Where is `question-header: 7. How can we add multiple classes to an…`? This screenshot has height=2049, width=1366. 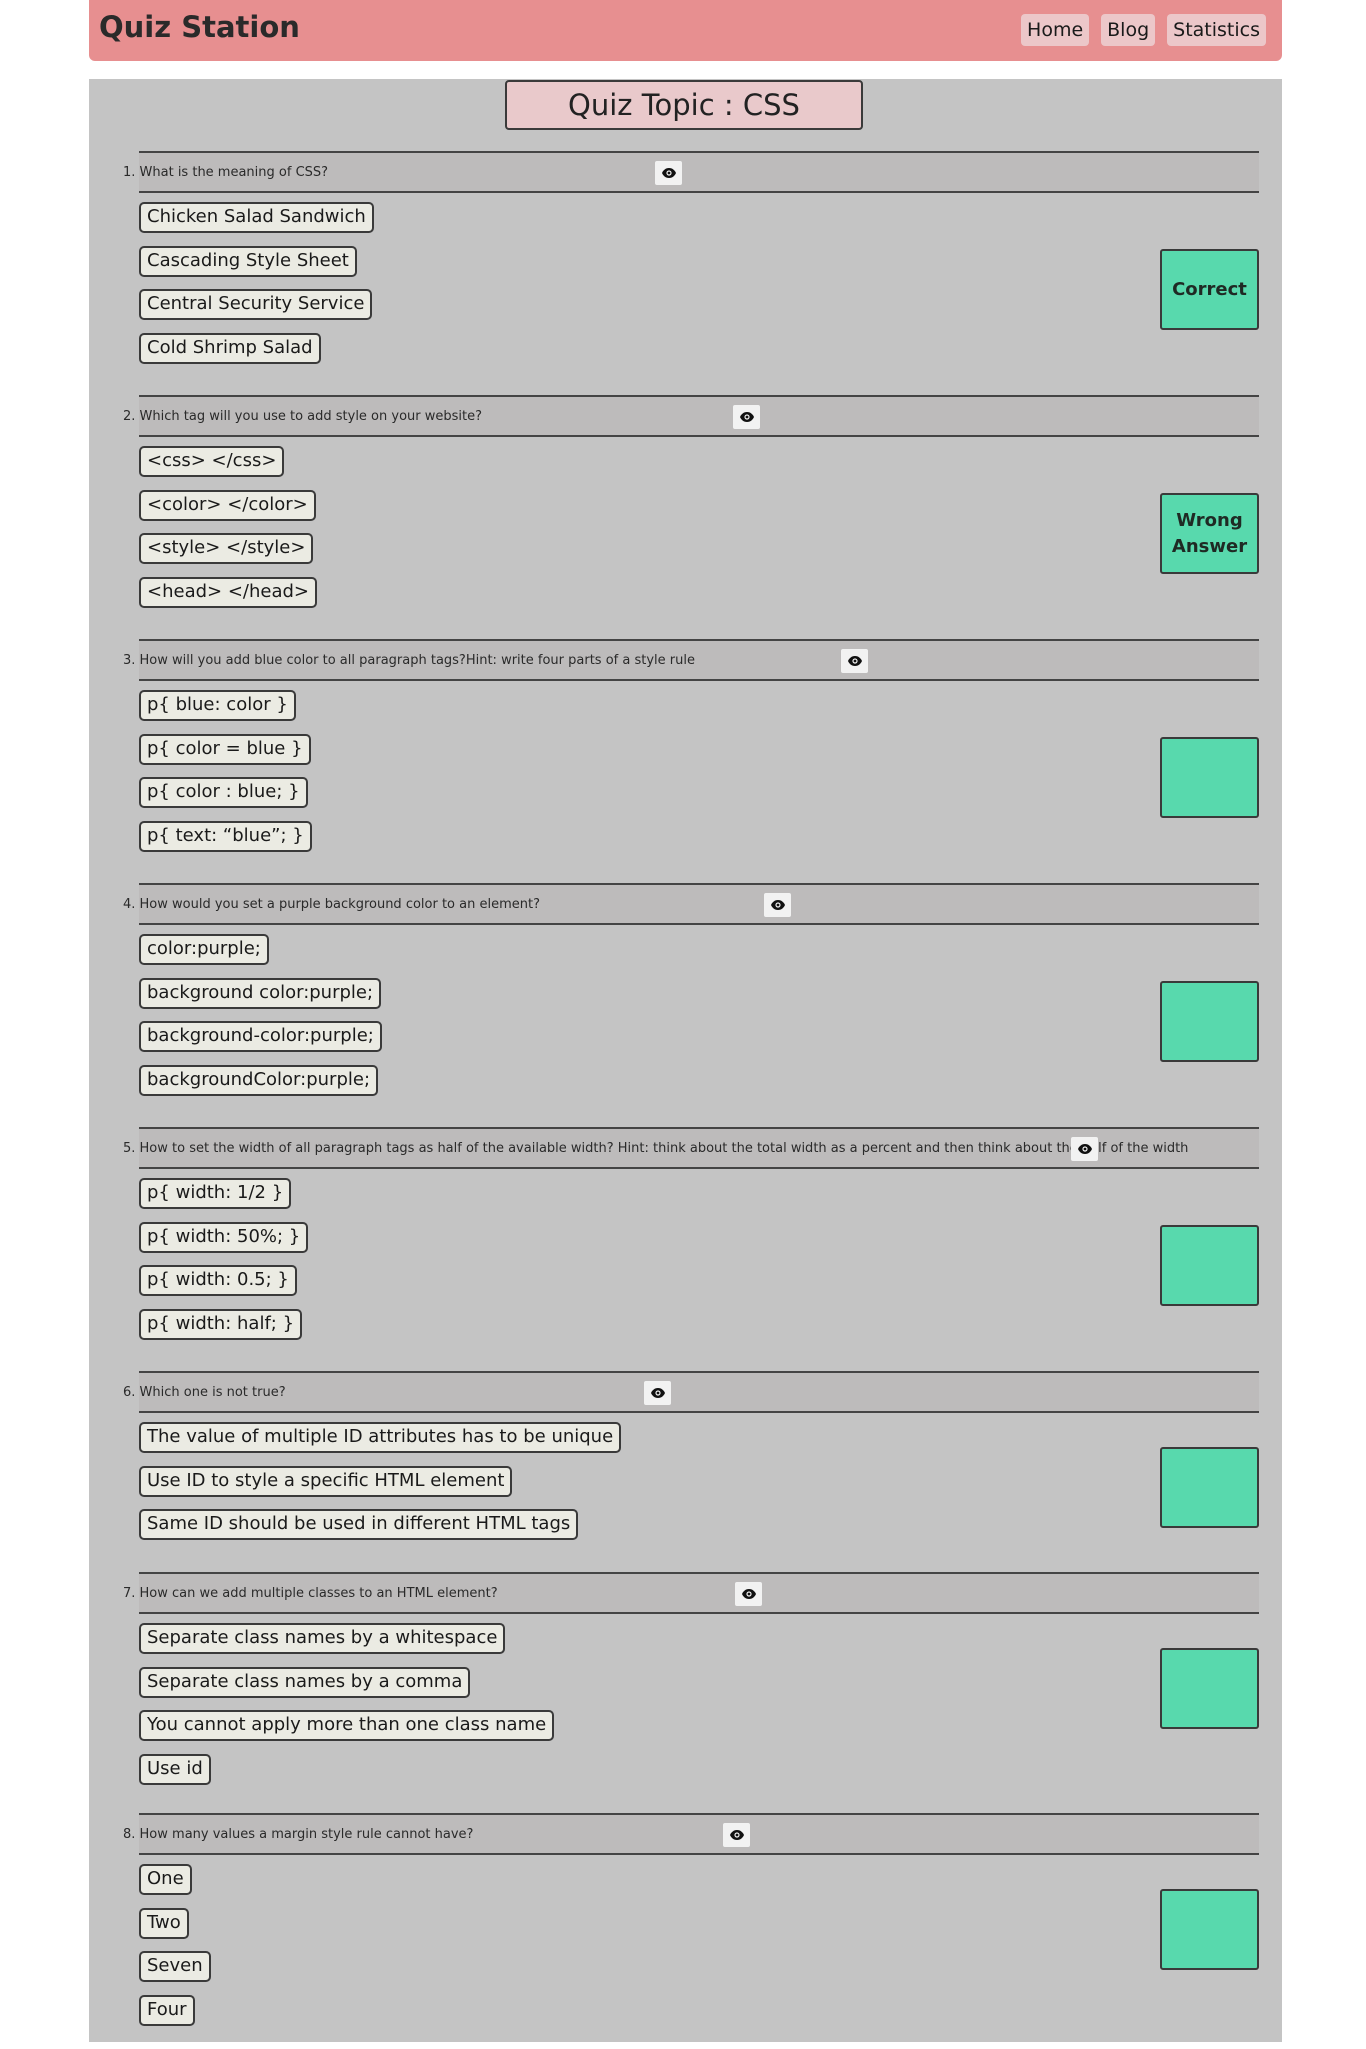
question-header: 7. How can we add multiple classes to an… is located at coordinates (691, 1593).